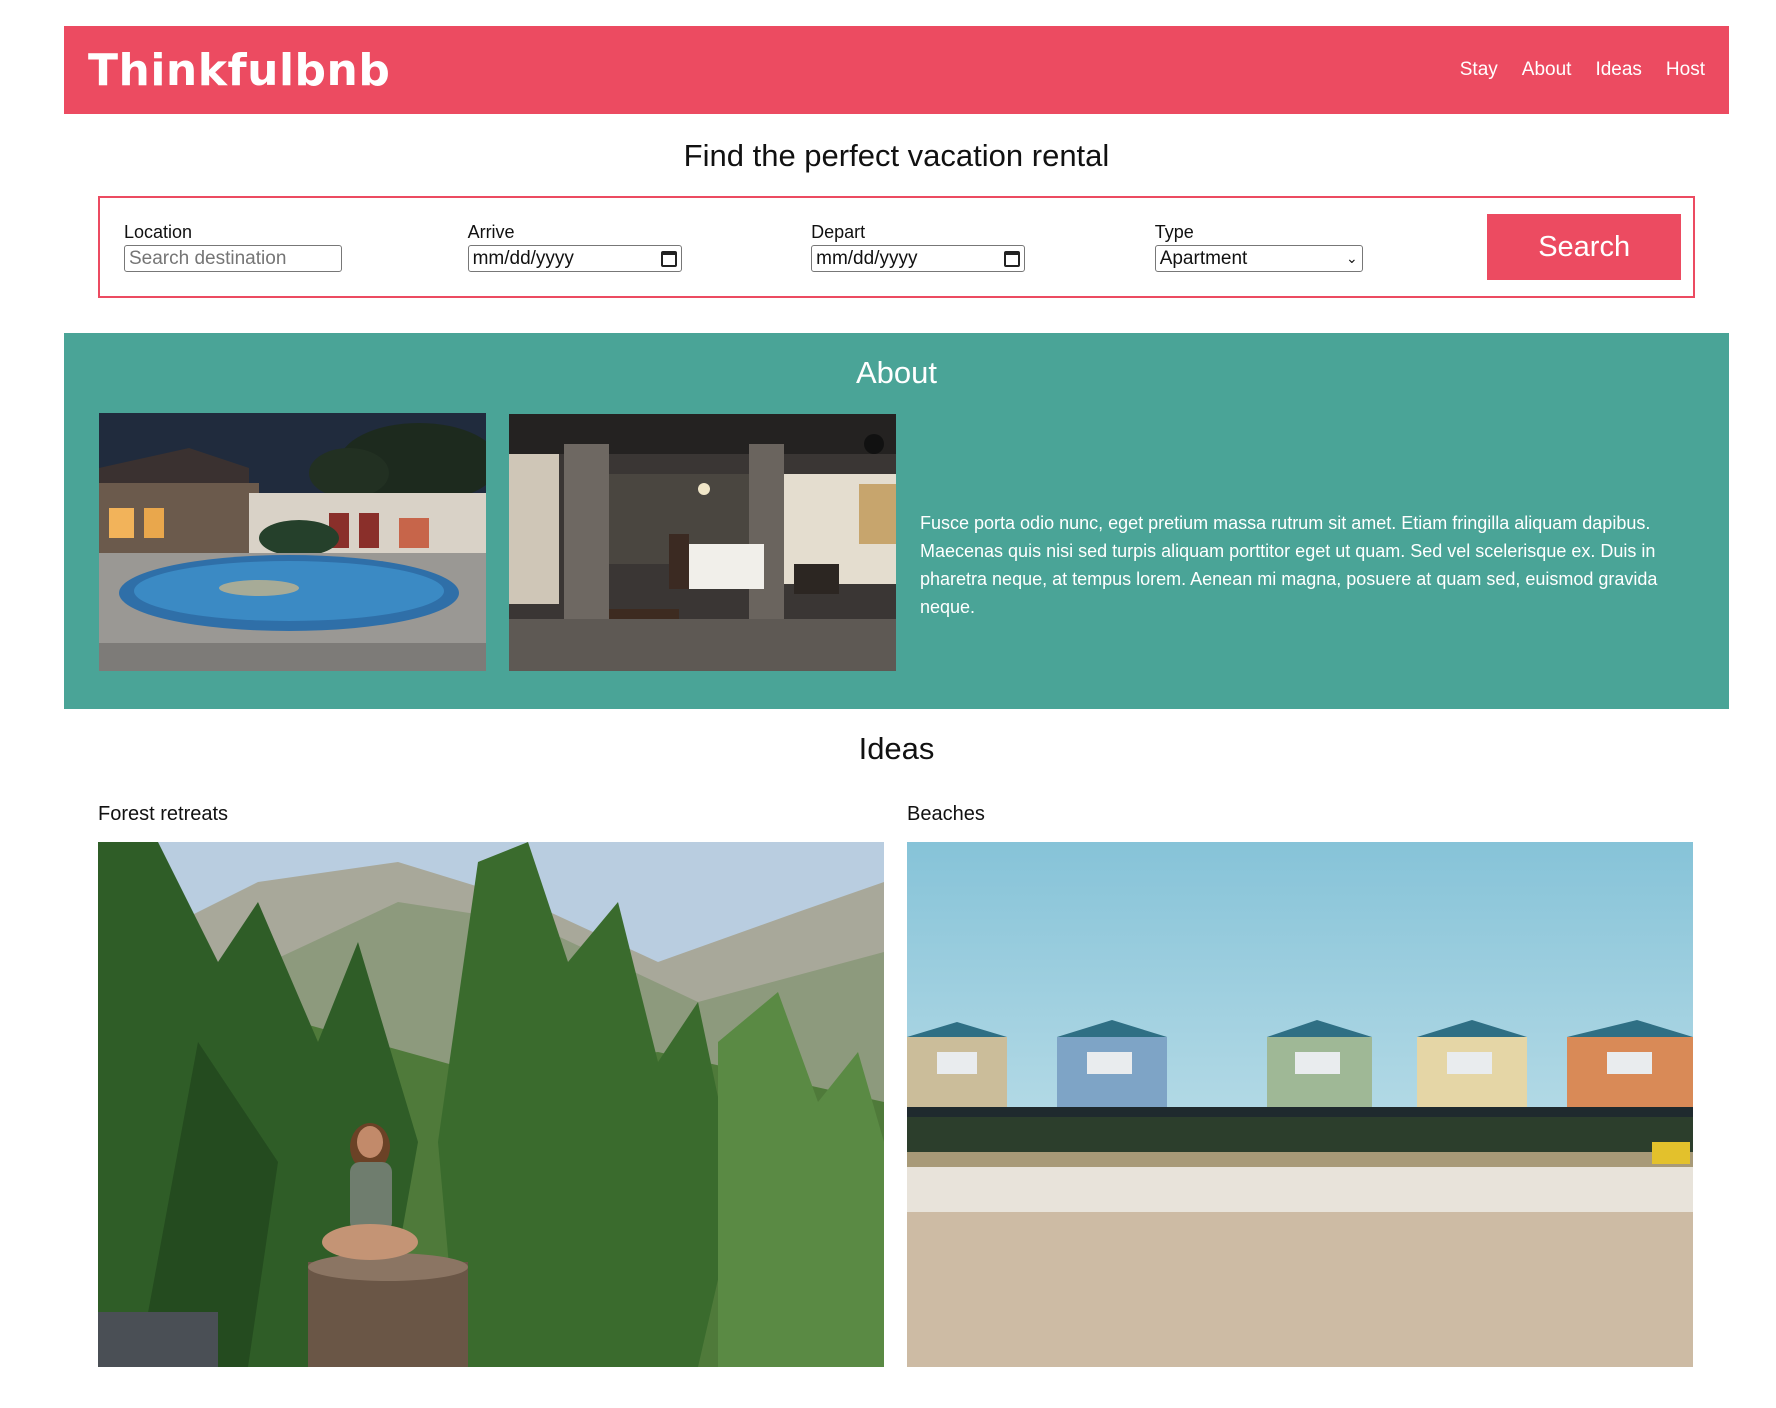  Describe the element at coordinates (1618, 70) in the screenshot. I see `nav-link-ideas: Ideas` at that location.